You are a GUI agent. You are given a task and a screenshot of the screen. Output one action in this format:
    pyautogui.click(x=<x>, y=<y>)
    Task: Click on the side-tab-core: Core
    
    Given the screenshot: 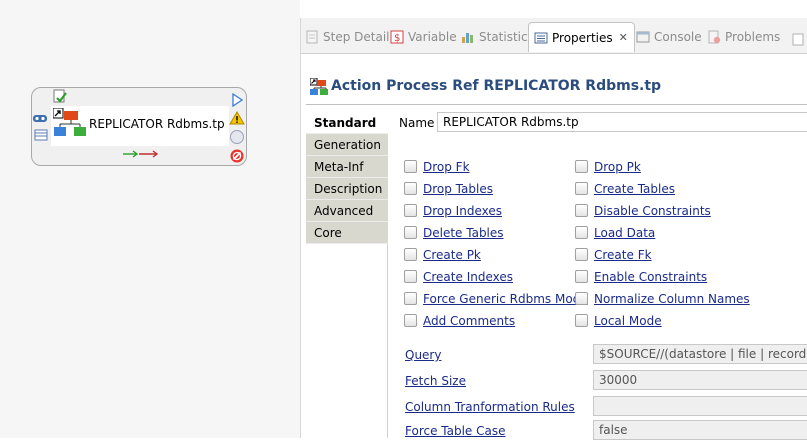 What is the action you would take?
    pyautogui.click(x=347, y=233)
    